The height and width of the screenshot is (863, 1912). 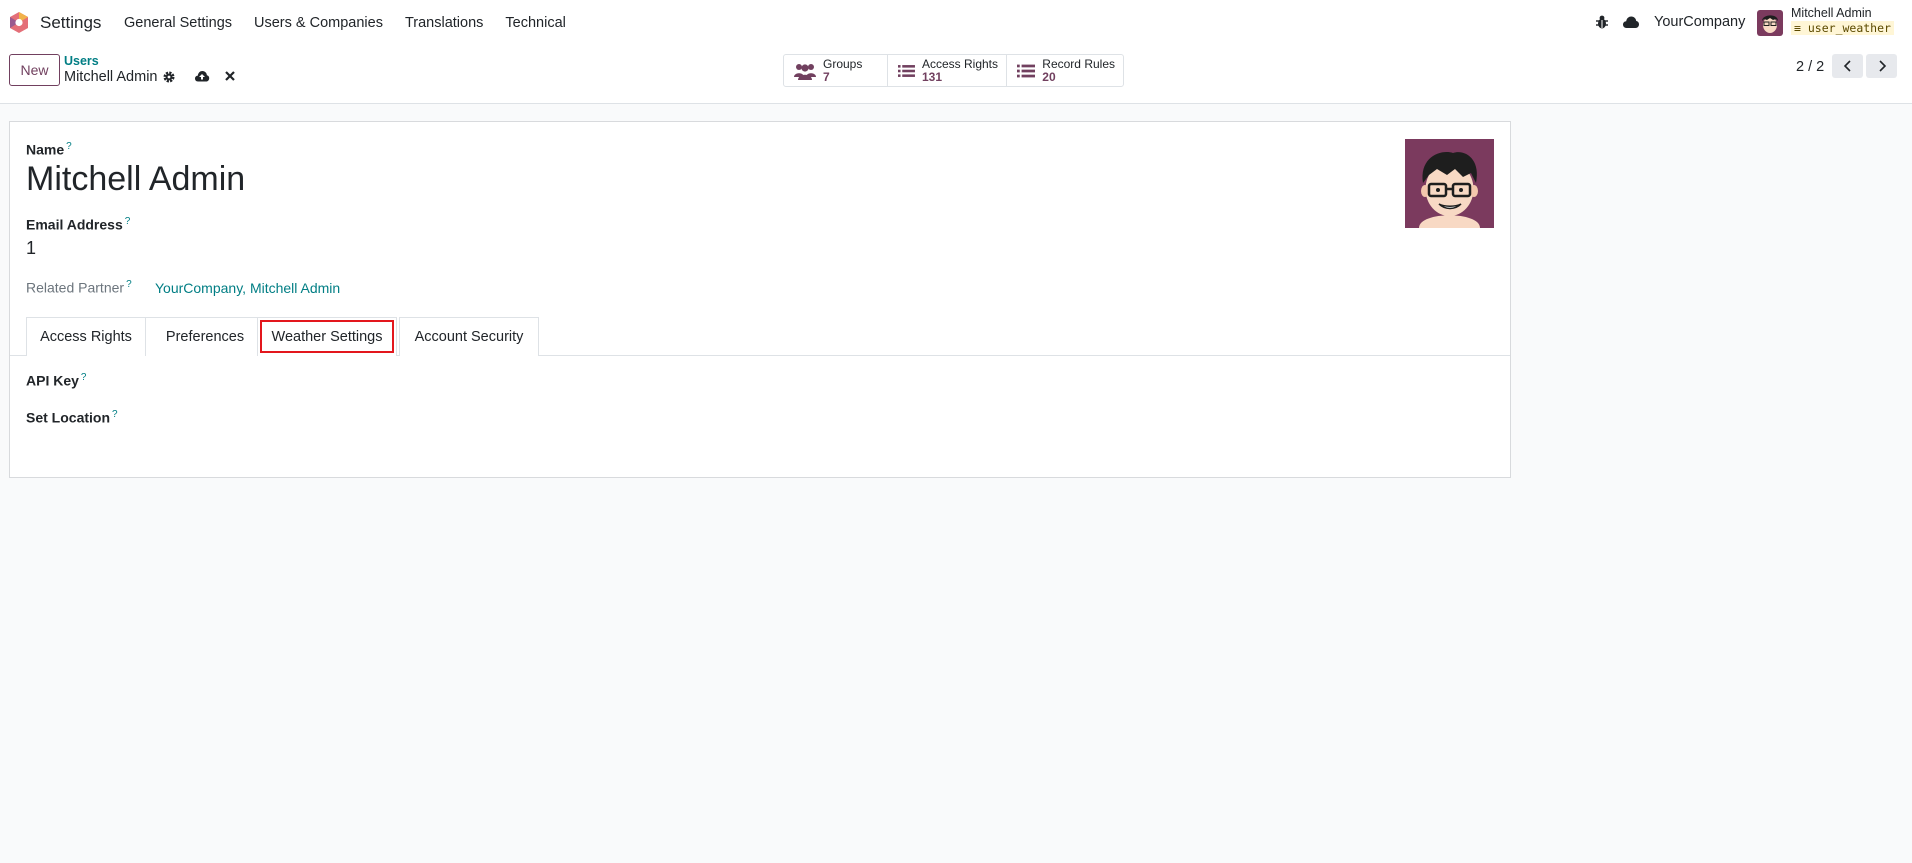 I want to click on tab-access-rights: Access Rights, so click(x=86, y=336).